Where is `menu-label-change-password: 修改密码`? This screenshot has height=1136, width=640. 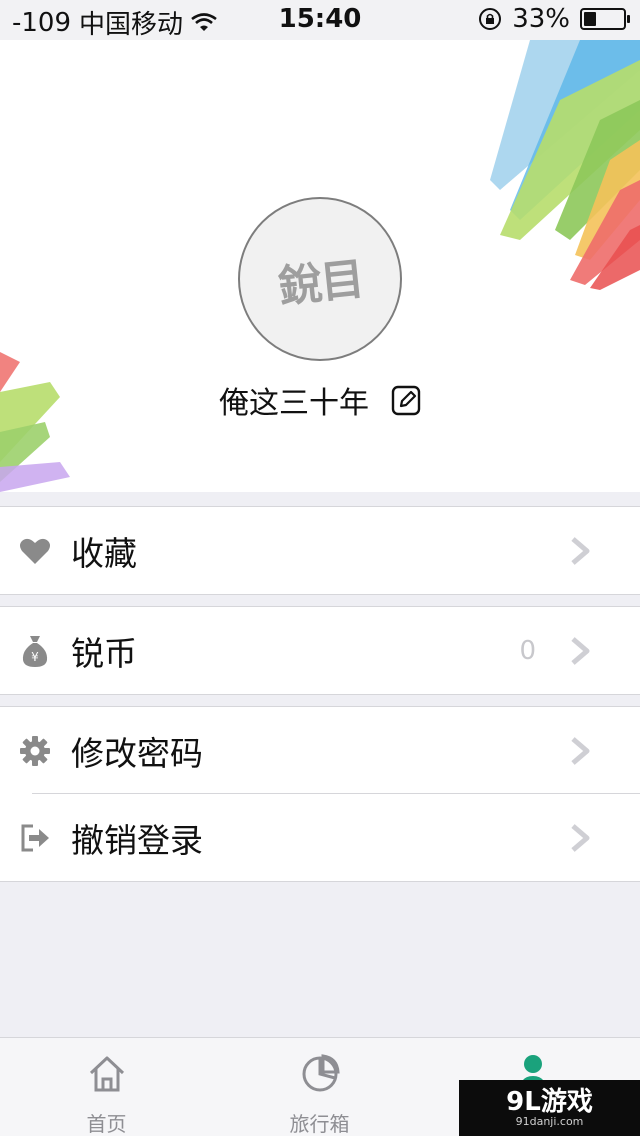
menu-label-change-password: 修改密码 is located at coordinates (137, 753).